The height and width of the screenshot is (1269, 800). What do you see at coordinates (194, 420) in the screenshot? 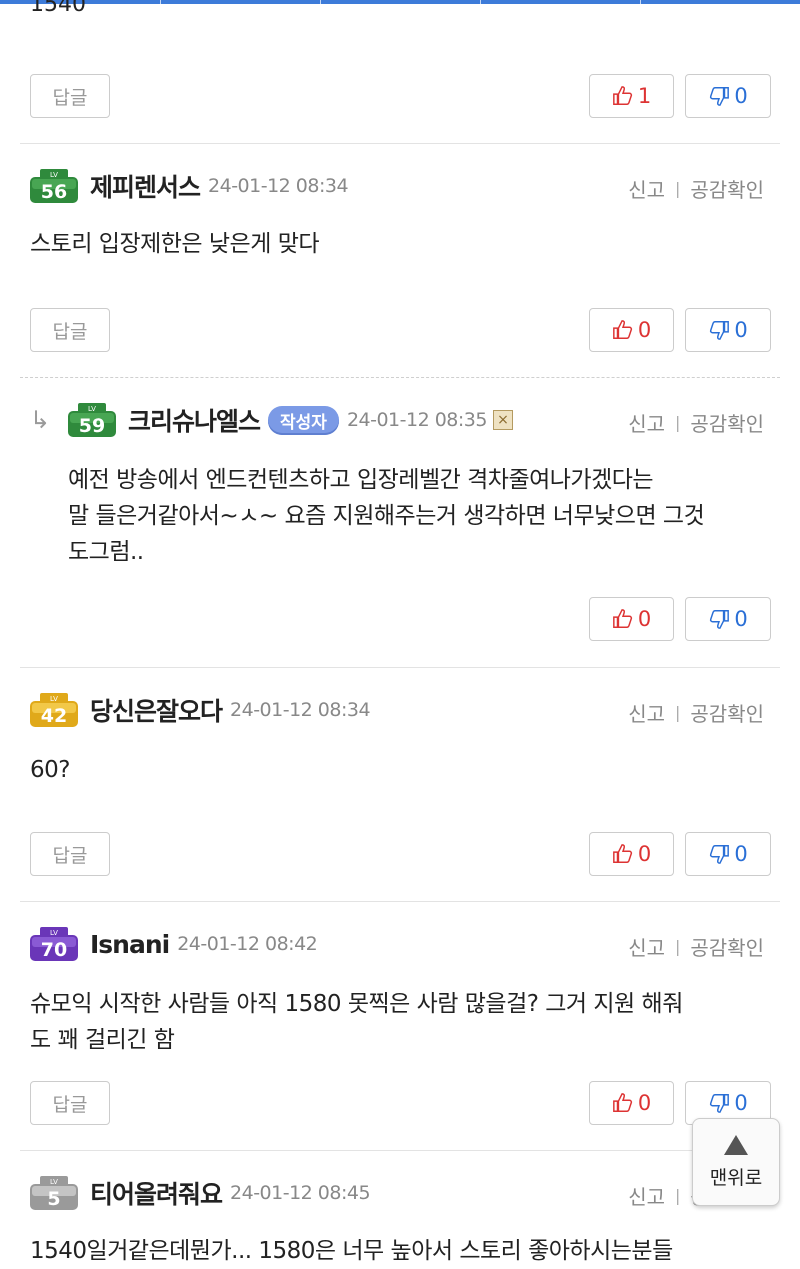
I see `nickname: 크리슈나엘스` at bounding box center [194, 420].